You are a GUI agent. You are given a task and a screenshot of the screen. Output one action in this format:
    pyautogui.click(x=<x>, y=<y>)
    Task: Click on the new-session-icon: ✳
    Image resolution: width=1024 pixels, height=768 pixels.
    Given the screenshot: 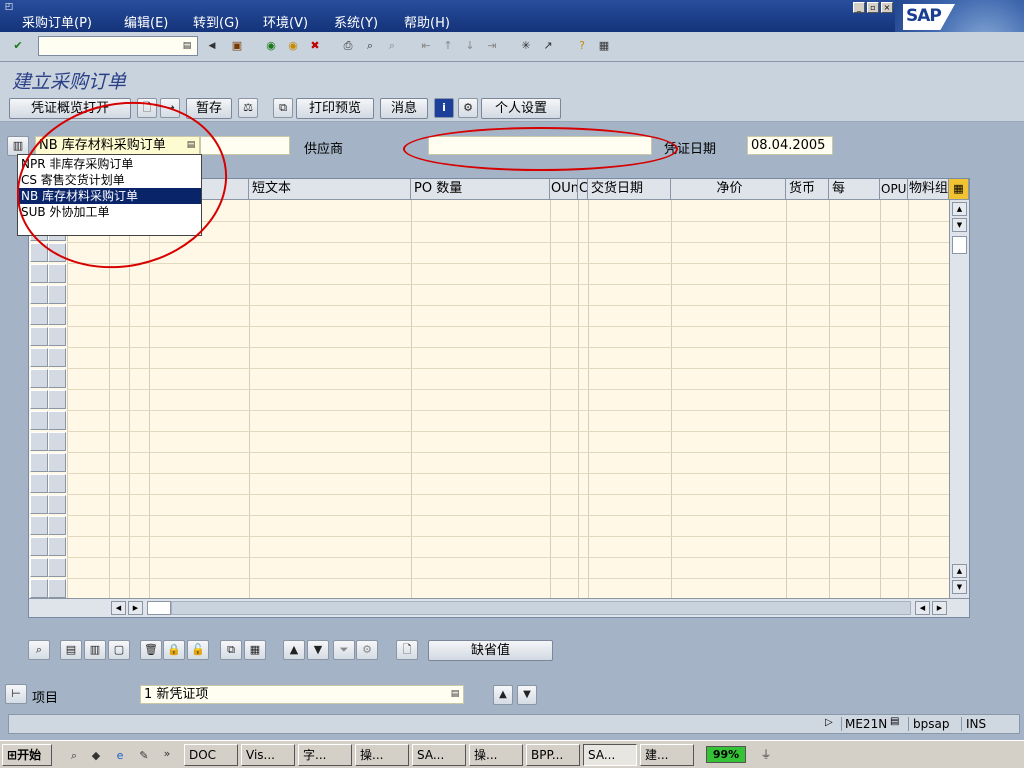 What is the action you would take?
    pyautogui.click(x=526, y=46)
    